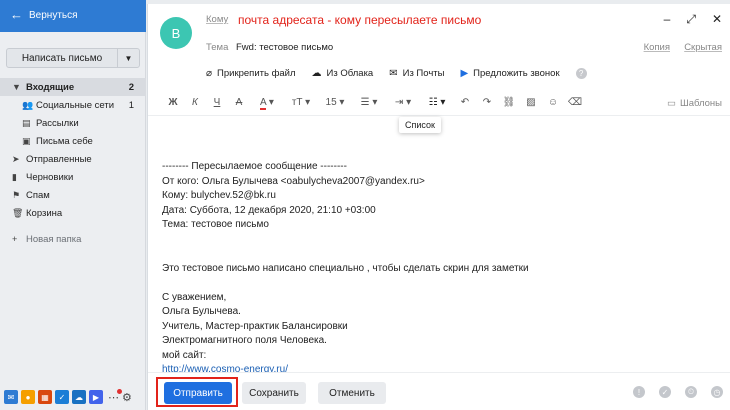  What do you see at coordinates (184, 355) in the screenshot?
I see `body-line: мой сайт:` at bounding box center [184, 355].